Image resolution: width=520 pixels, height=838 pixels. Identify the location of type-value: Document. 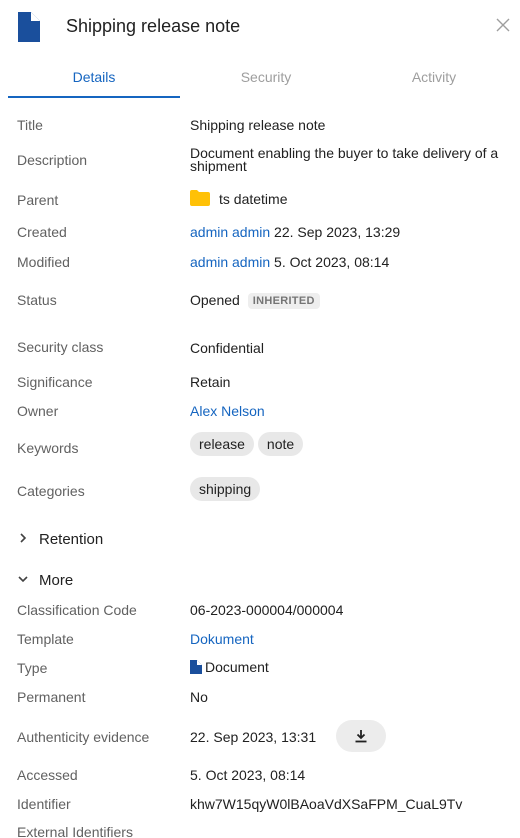
(229, 667).